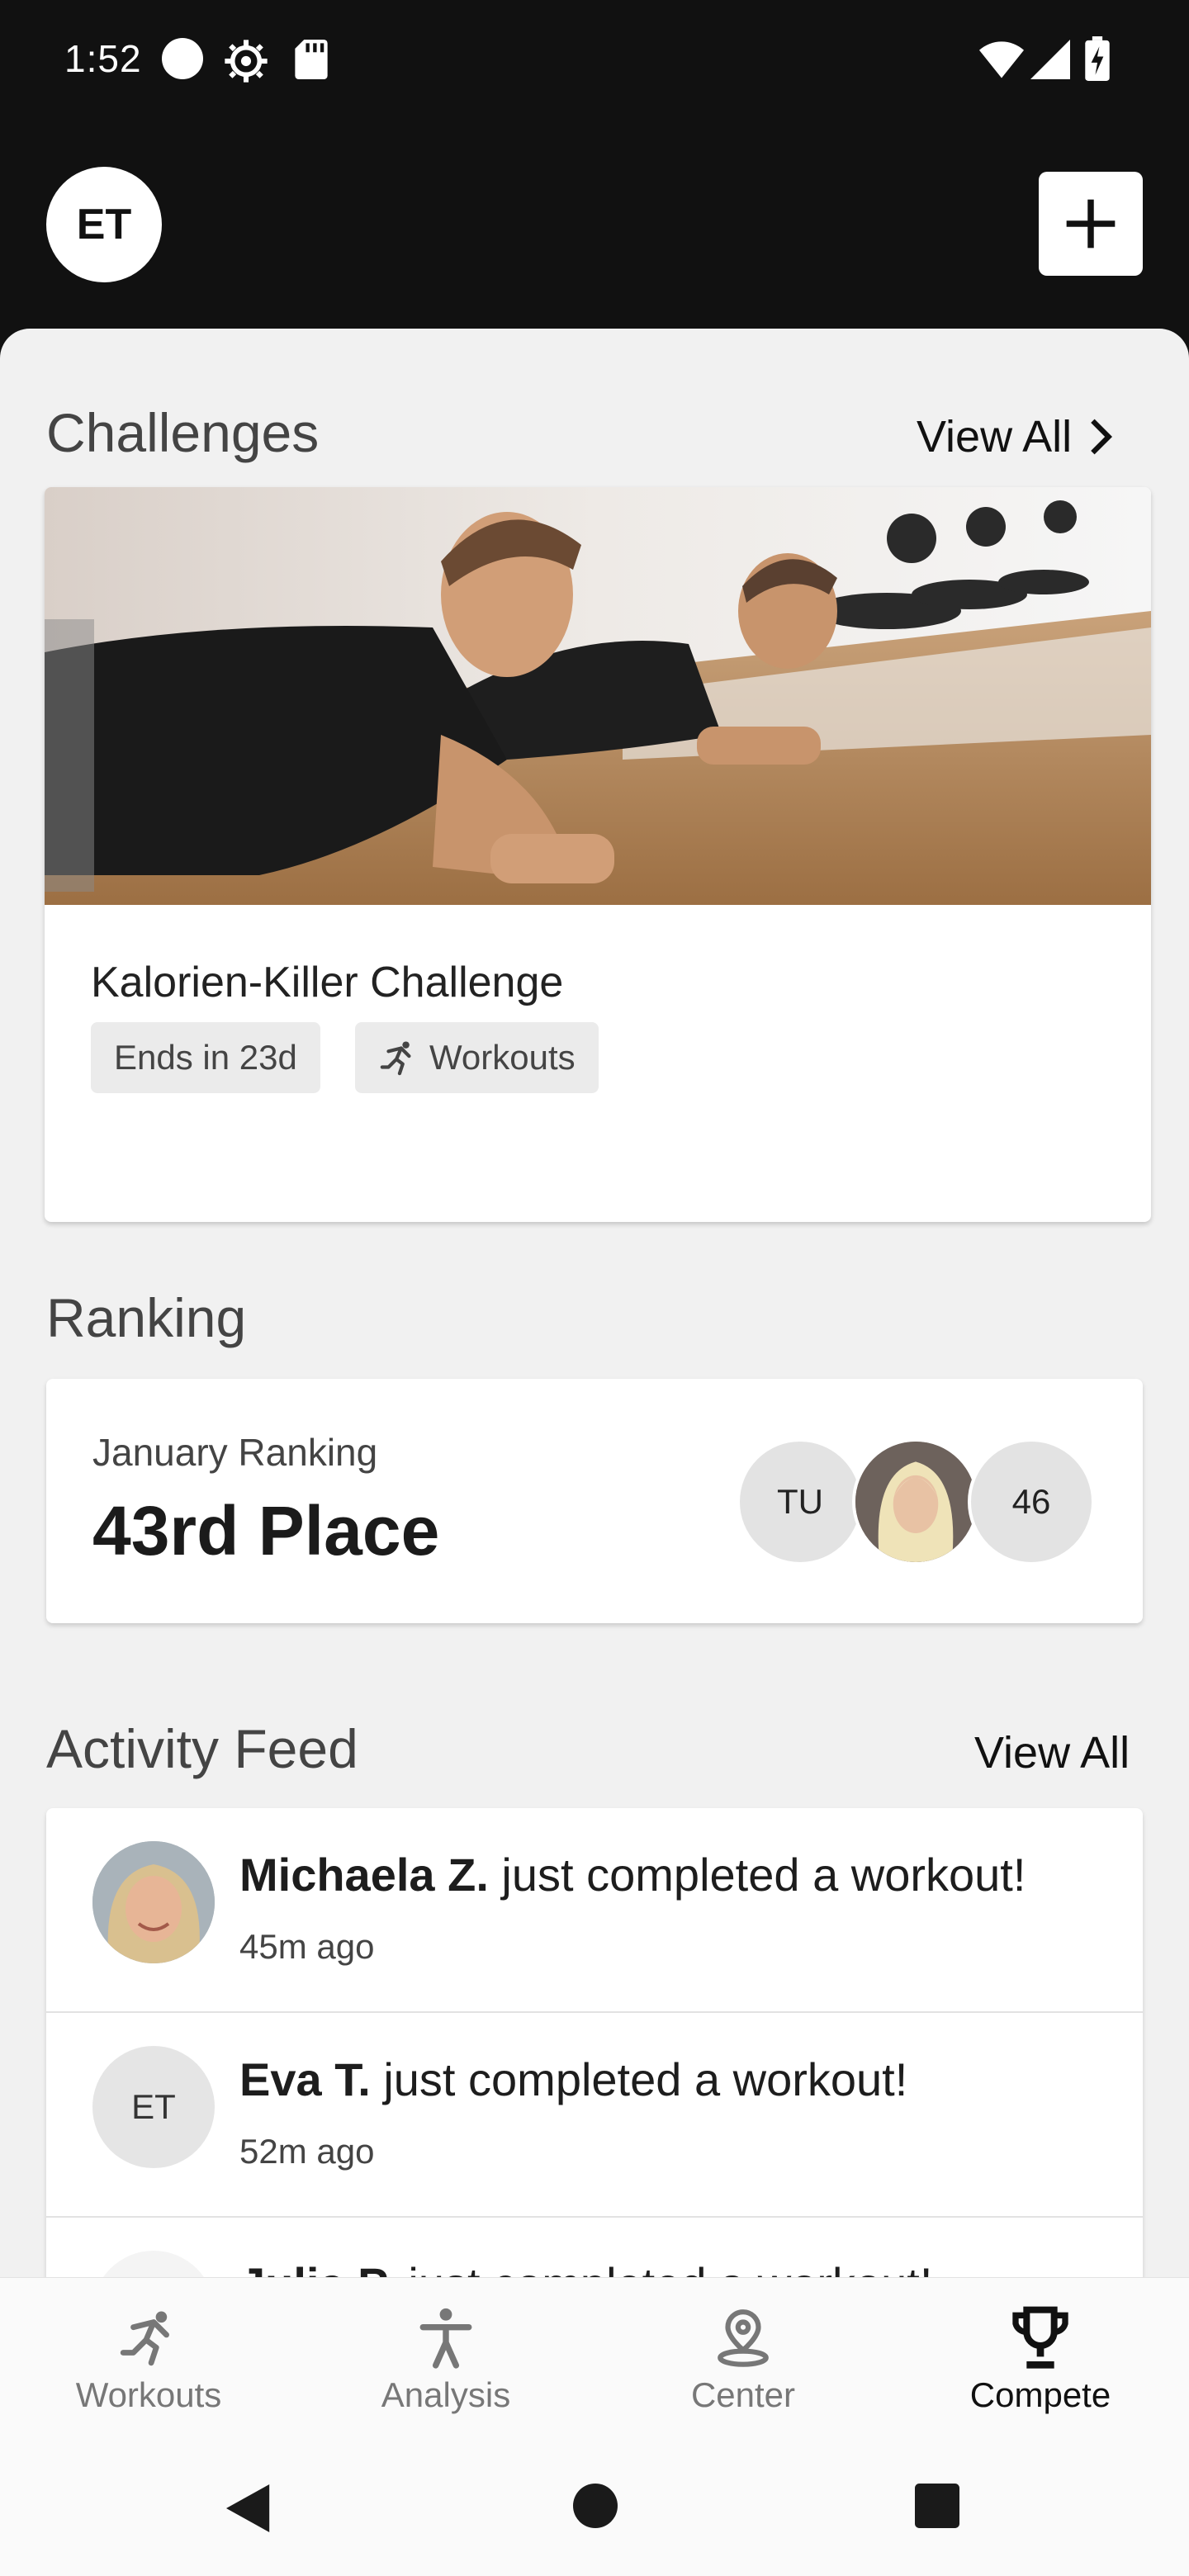  What do you see at coordinates (1040, 2337) in the screenshot?
I see `trophy-icon` at bounding box center [1040, 2337].